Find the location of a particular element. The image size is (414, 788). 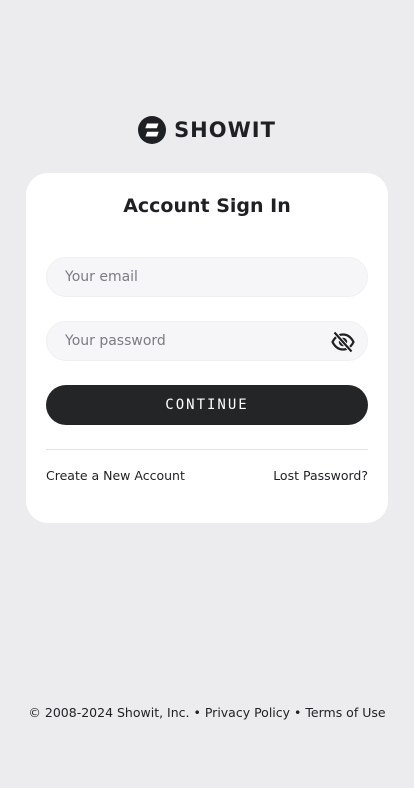

terms-of-use-link: Terms of Use is located at coordinates (345, 712).